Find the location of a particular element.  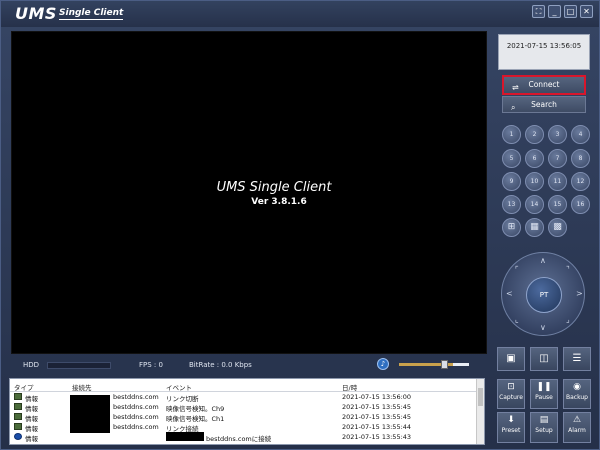

clock-display: 2021-07-15 13:56:05 is located at coordinates (544, 52).